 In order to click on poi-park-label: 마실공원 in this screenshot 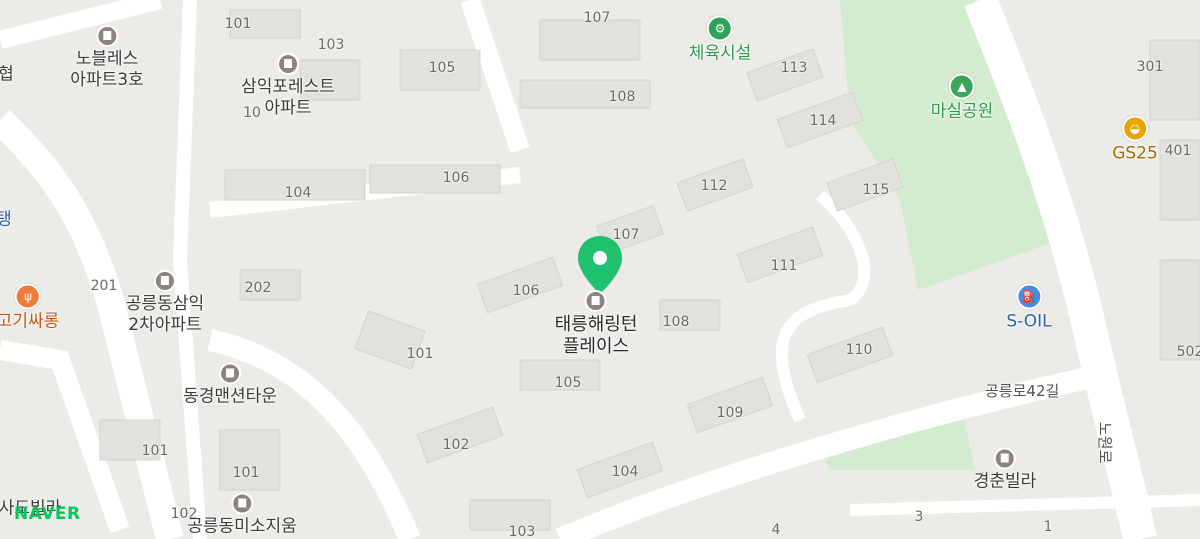, I will do `click(962, 111)`.